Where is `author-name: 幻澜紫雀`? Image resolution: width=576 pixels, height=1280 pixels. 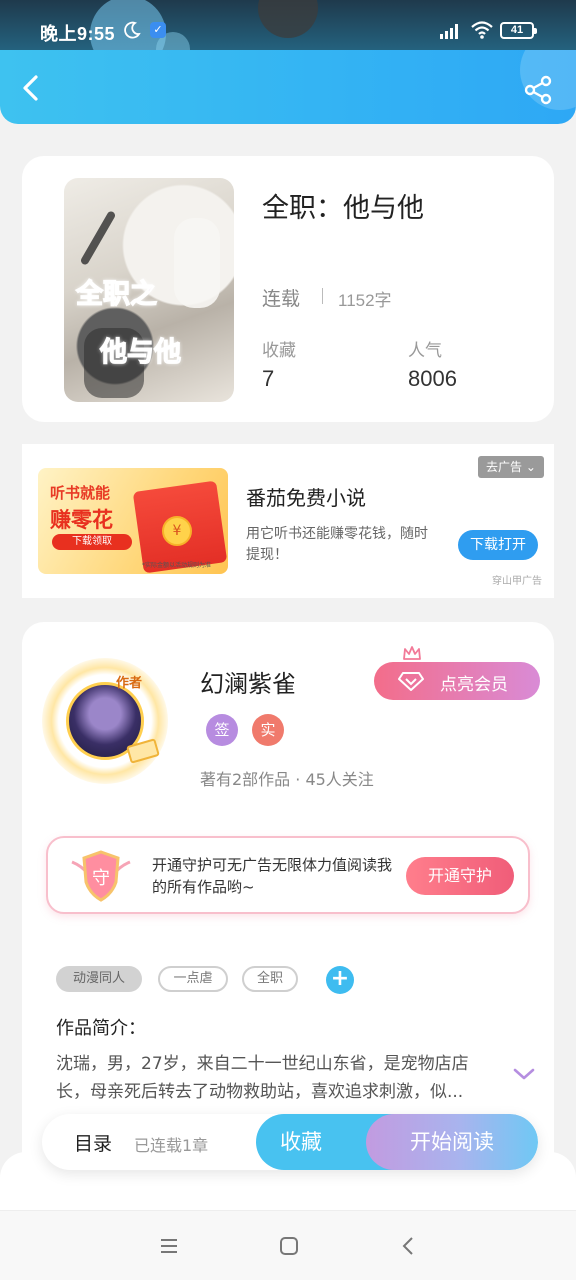 author-name: 幻澜紫雀 is located at coordinates (248, 681).